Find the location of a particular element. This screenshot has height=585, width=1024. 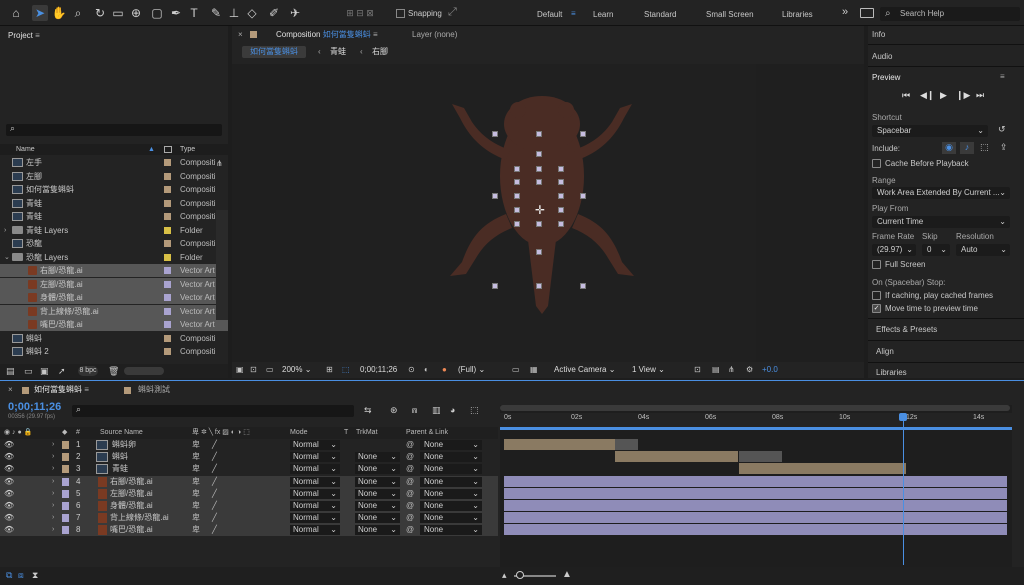

home-icon: ⌂ is located at coordinates (16, 13).